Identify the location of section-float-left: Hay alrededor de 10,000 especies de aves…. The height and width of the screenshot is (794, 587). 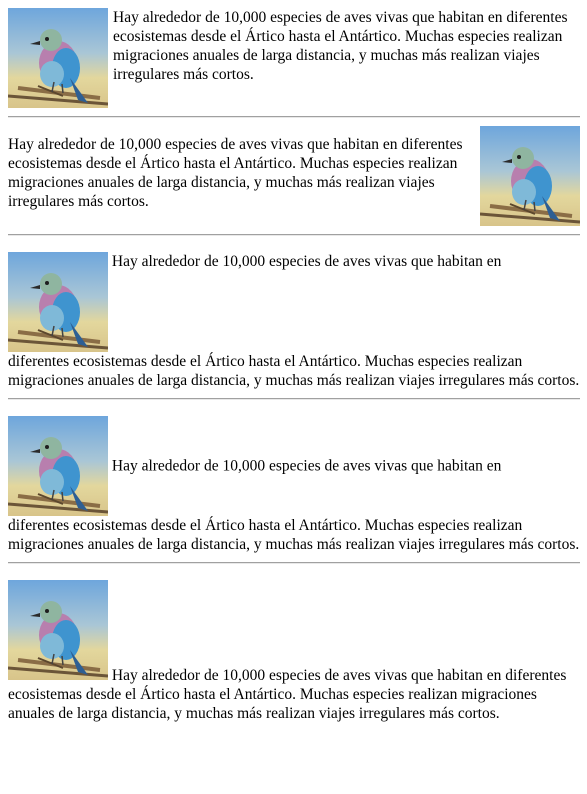
(294, 58).